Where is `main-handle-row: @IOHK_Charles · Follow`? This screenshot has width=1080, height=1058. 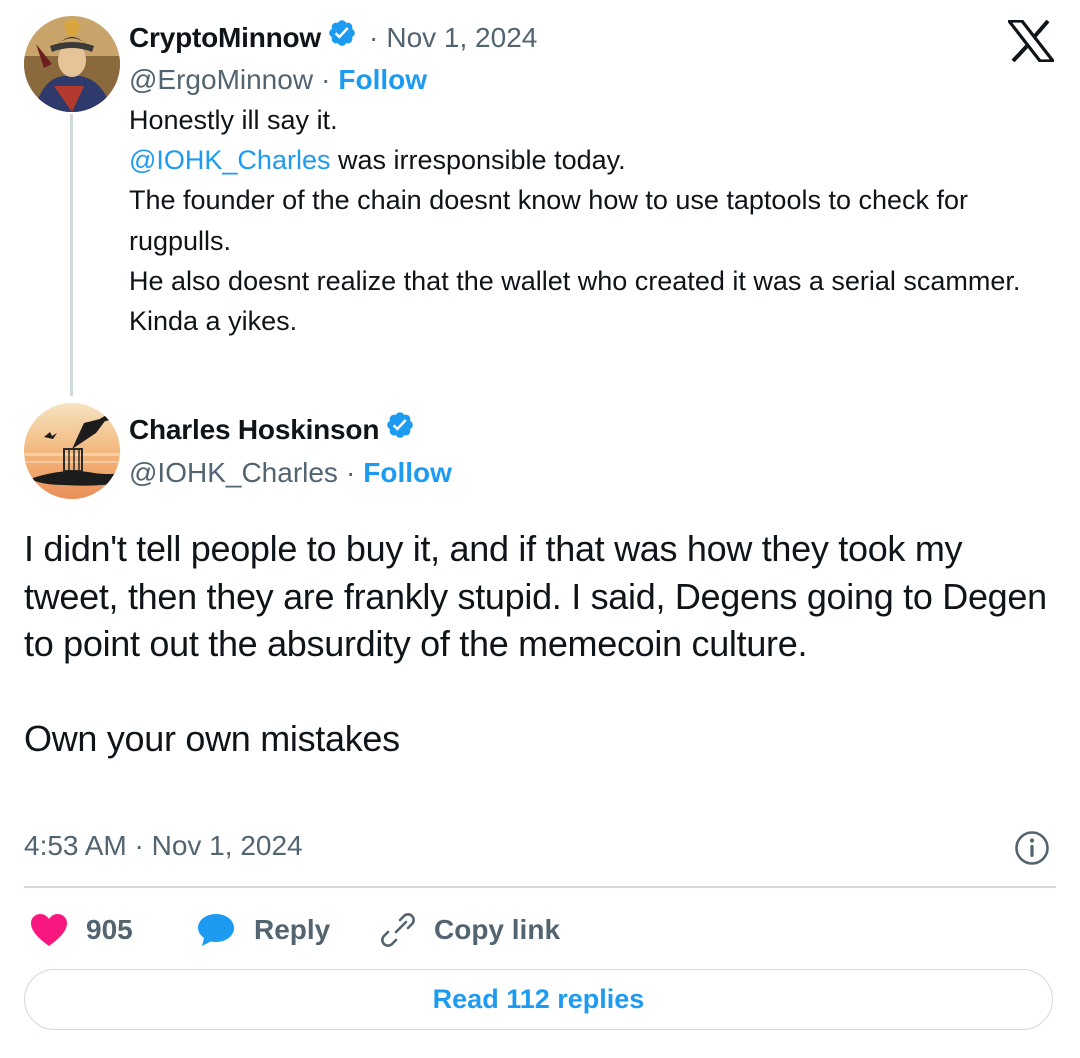 main-handle-row: @IOHK_Charles · Follow is located at coordinates (290, 473).